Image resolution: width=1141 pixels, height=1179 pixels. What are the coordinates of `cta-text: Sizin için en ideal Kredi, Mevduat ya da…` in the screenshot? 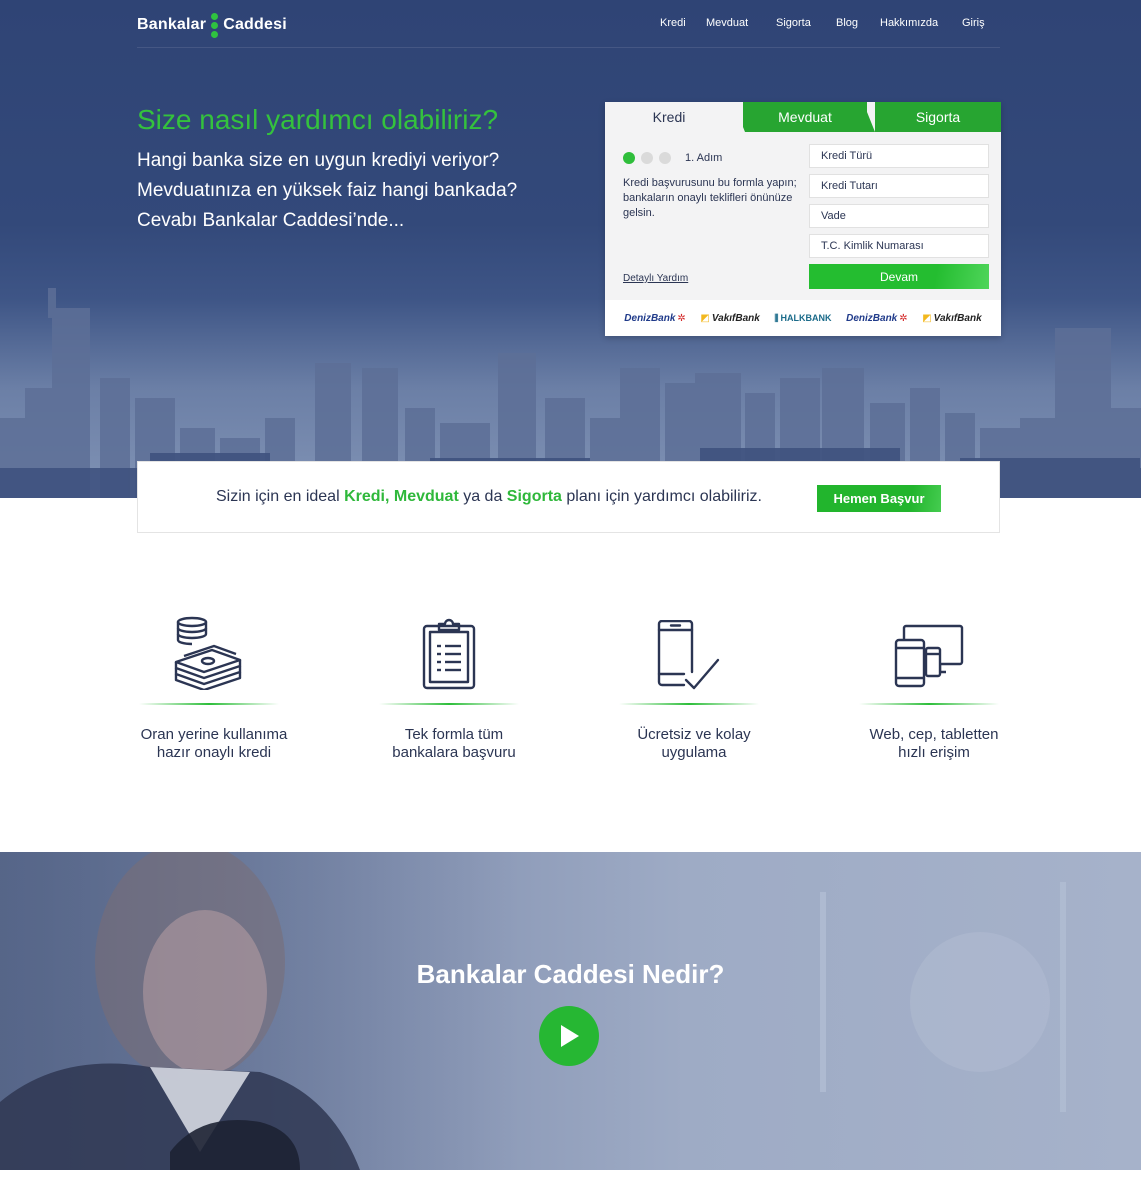 It's located at (489, 496).